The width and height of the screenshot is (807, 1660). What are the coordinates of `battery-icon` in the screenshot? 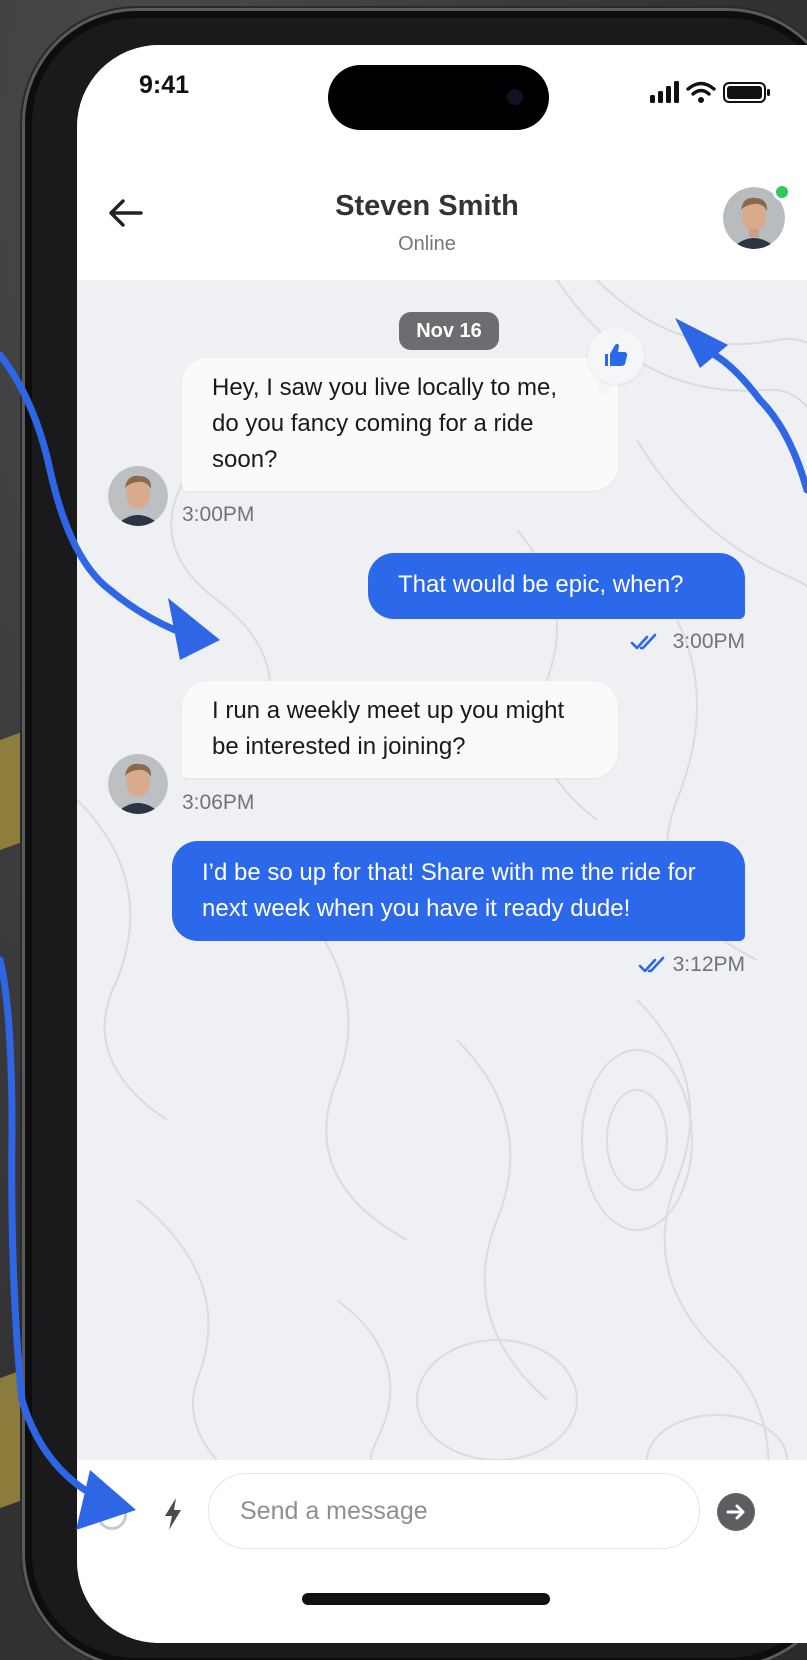 It's located at (746, 92).